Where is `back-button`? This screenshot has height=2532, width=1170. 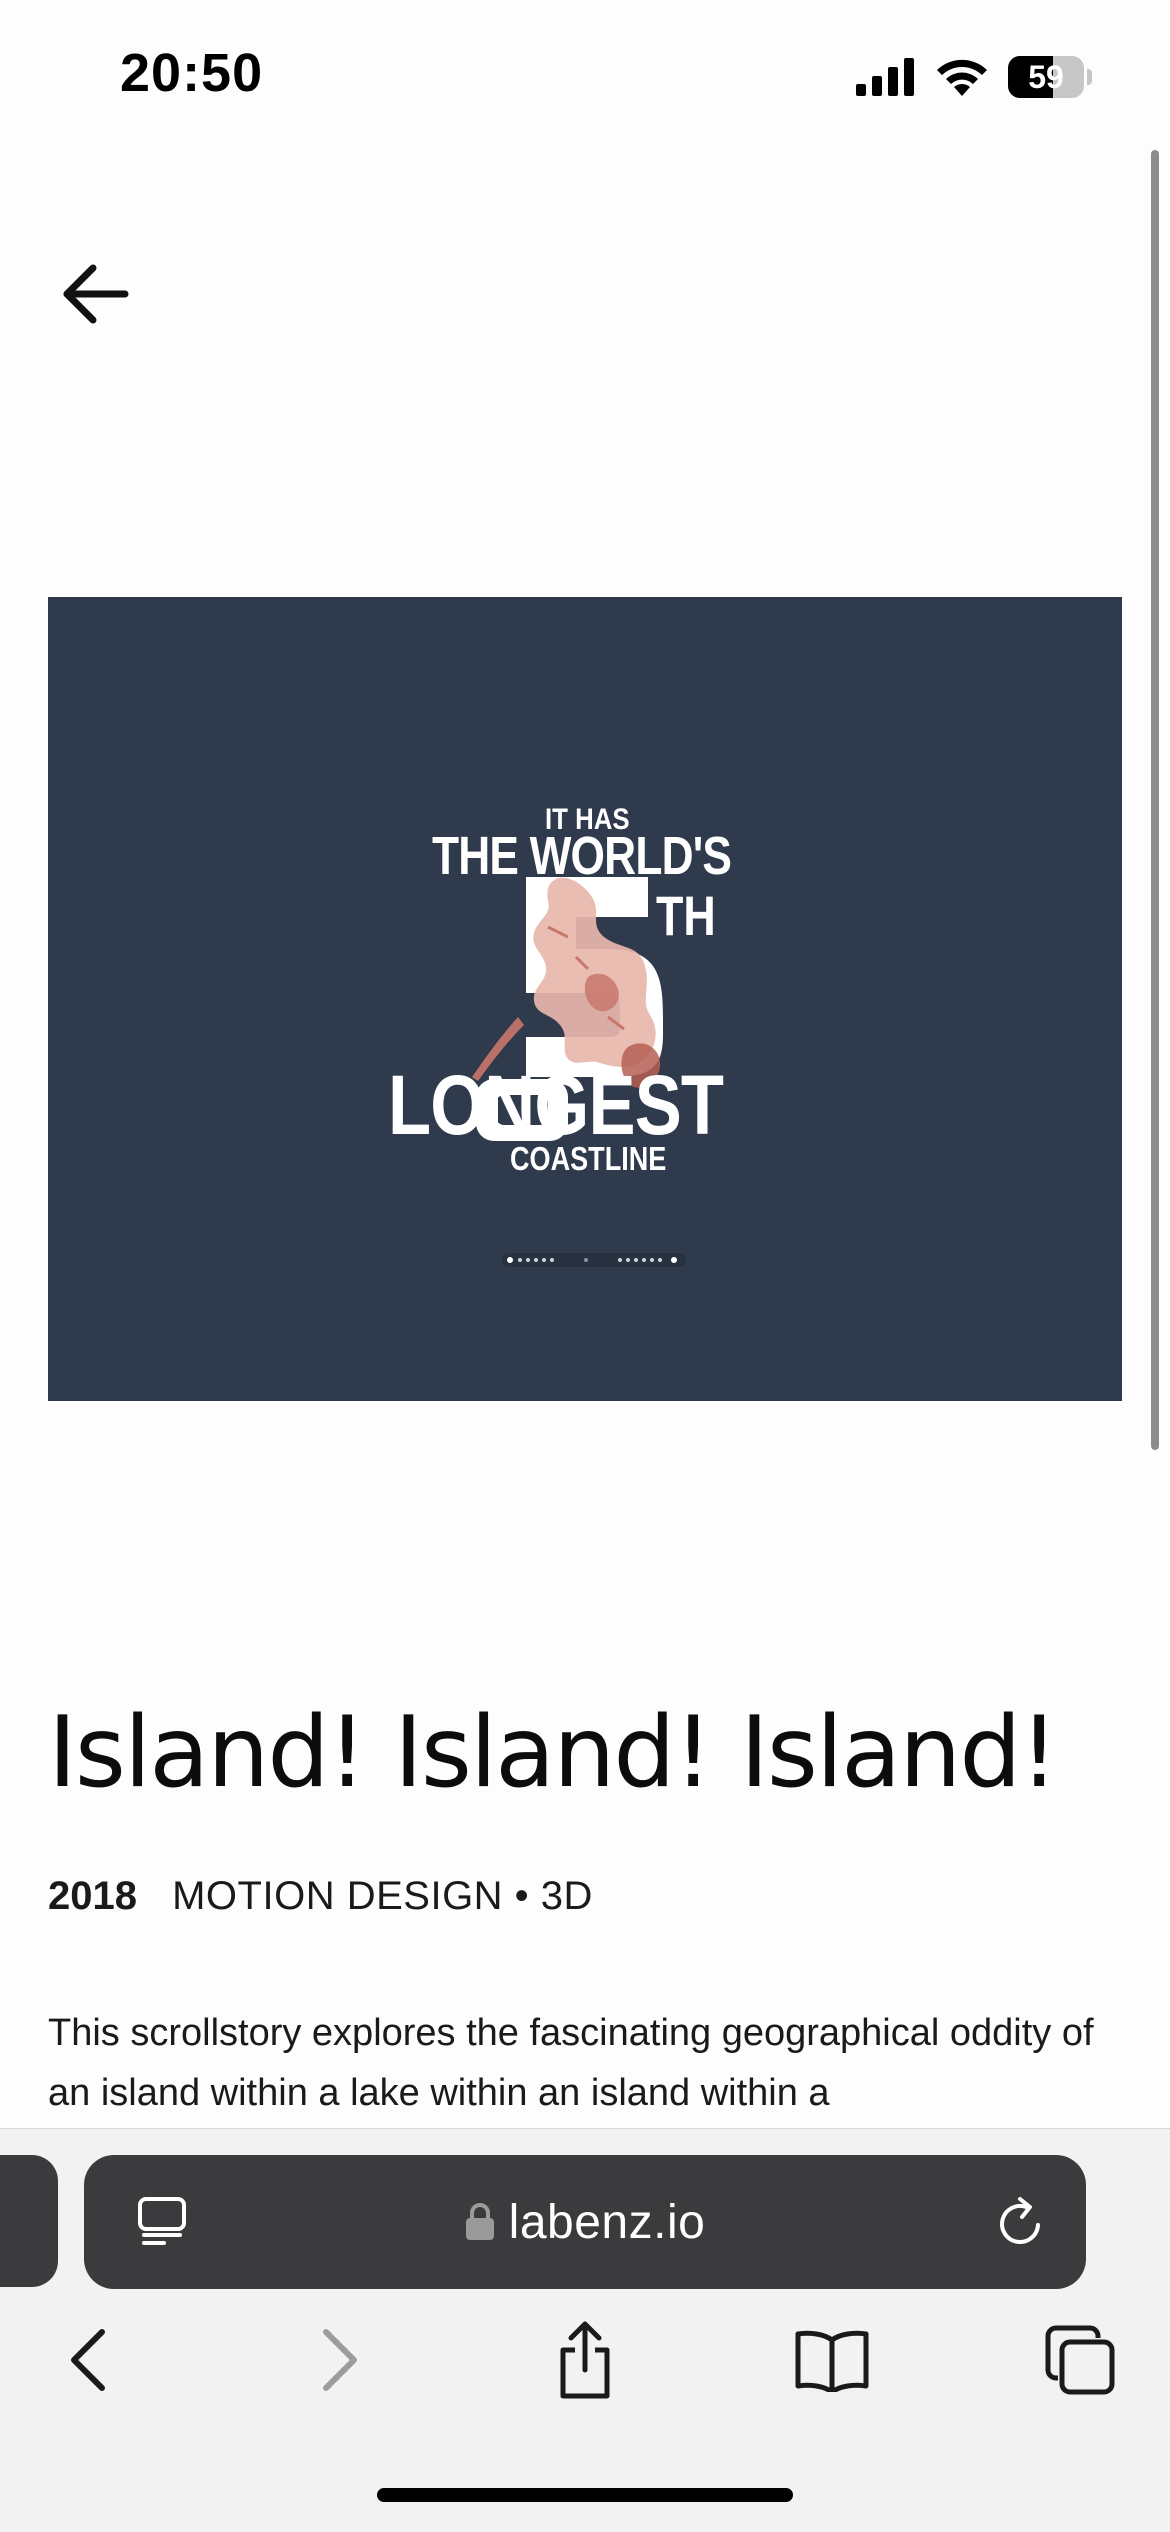
back-button is located at coordinates (96, 294).